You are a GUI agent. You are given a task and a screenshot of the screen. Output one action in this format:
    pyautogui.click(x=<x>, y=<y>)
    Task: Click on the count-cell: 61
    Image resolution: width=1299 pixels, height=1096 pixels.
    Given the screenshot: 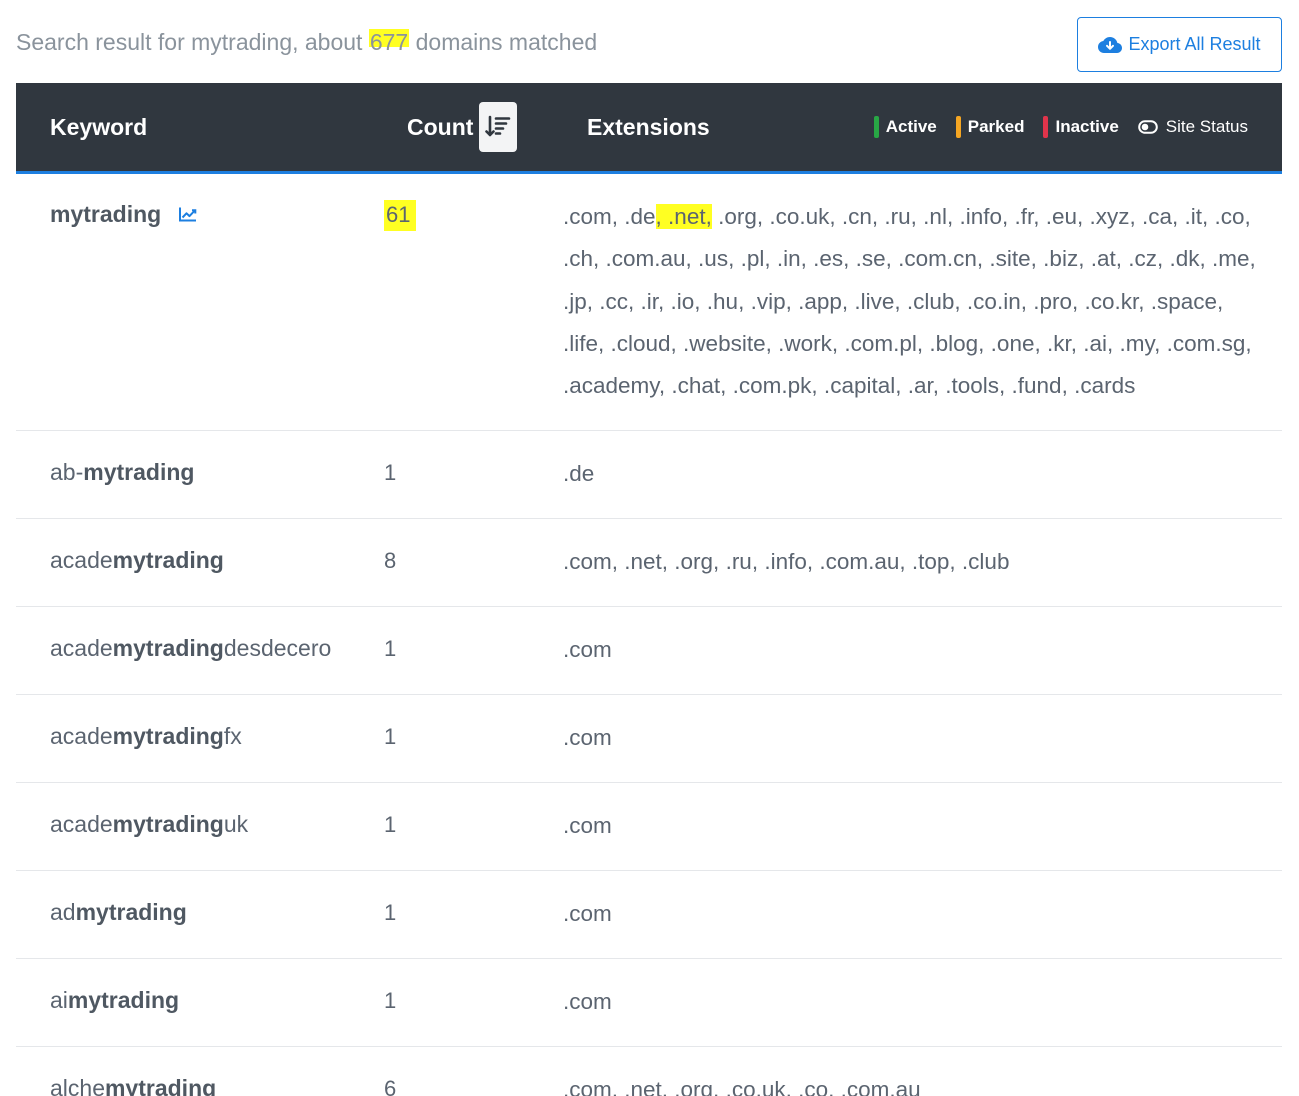 What is the action you would take?
    pyautogui.click(x=400, y=215)
    